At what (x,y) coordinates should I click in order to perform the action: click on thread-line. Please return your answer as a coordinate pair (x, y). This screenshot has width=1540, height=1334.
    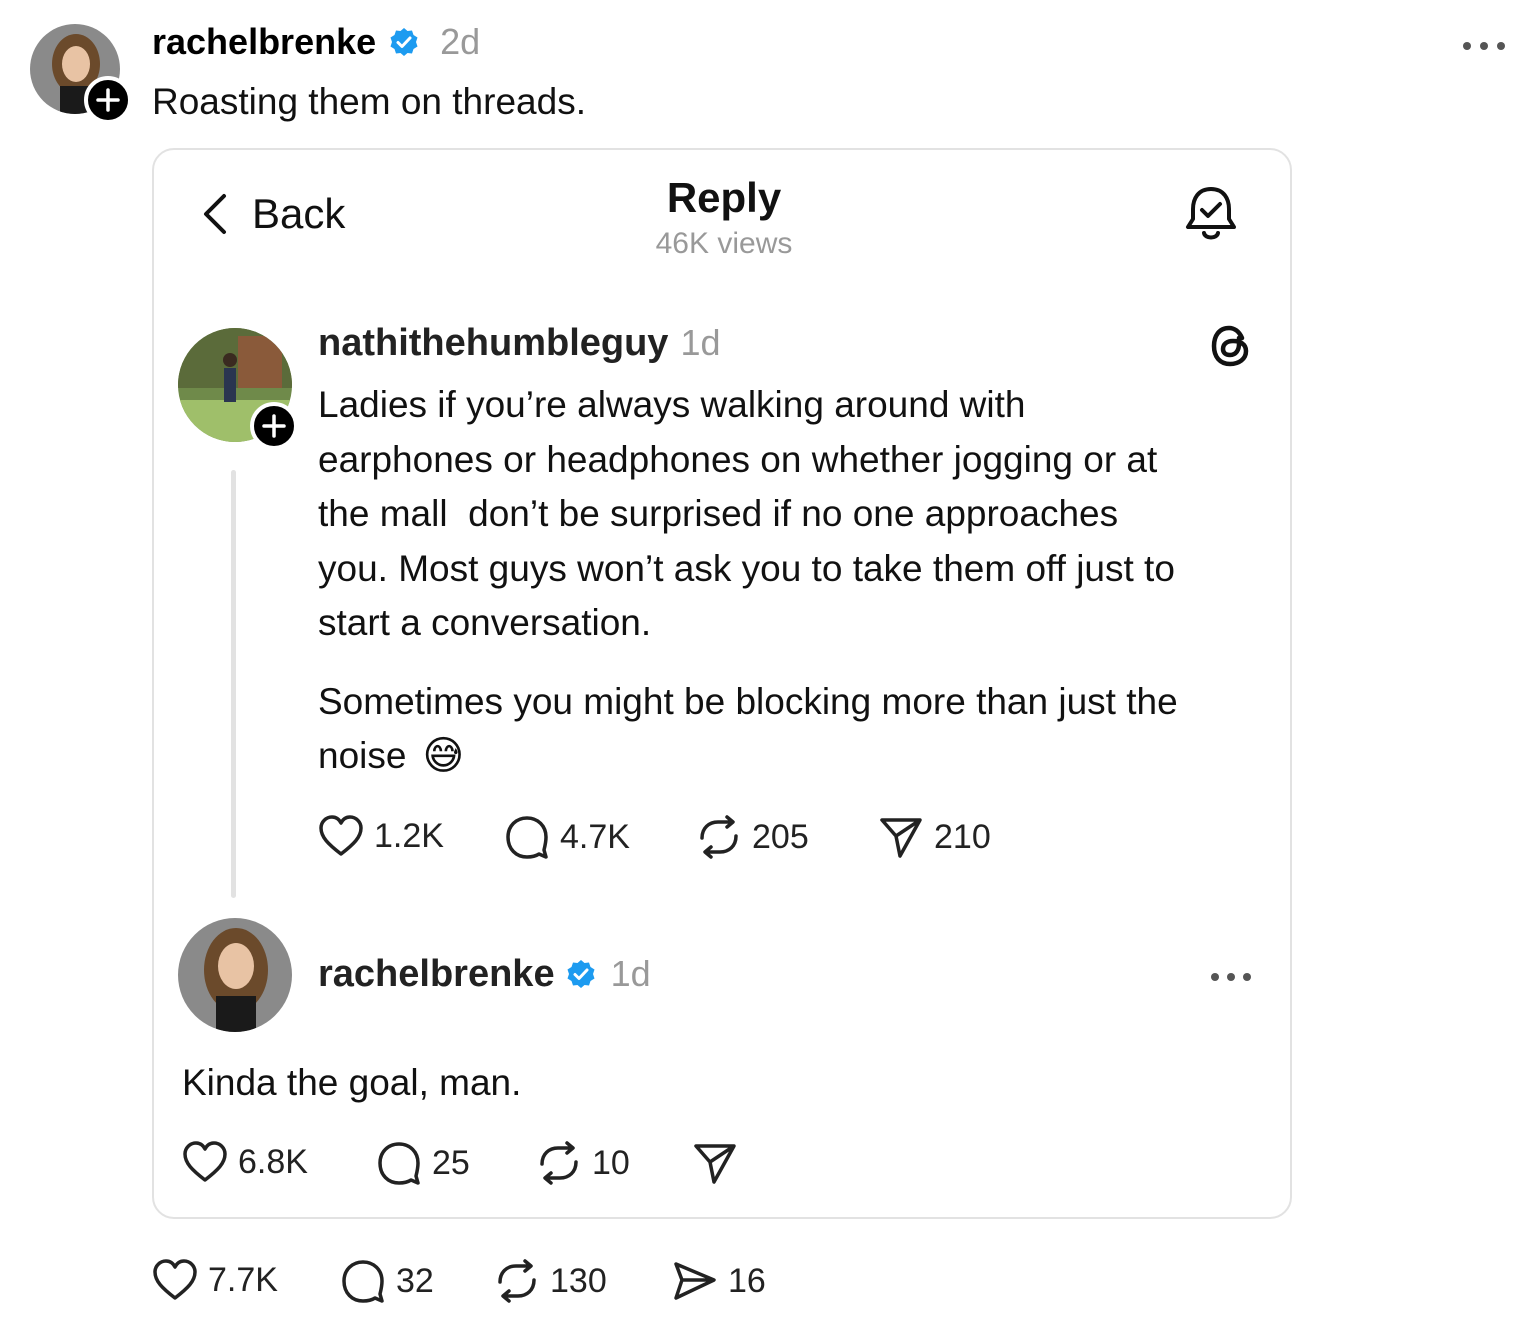
    Looking at the image, I should click on (233, 684).